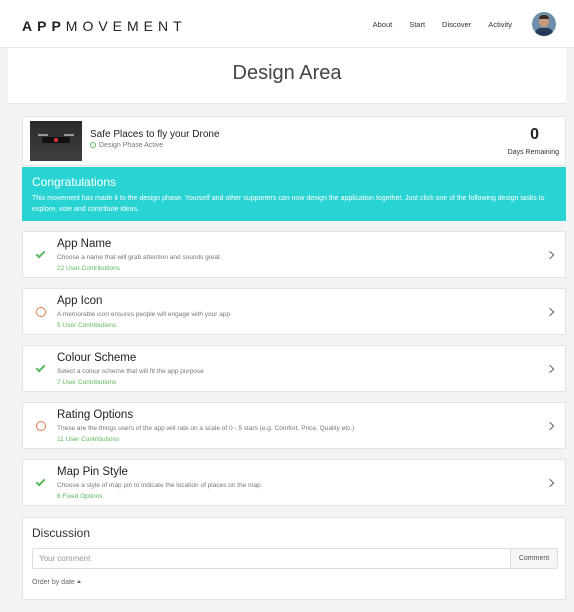 Image resolution: width=574 pixels, height=612 pixels. What do you see at coordinates (97, 358) in the screenshot?
I see `task-title: Colour Scheme` at bounding box center [97, 358].